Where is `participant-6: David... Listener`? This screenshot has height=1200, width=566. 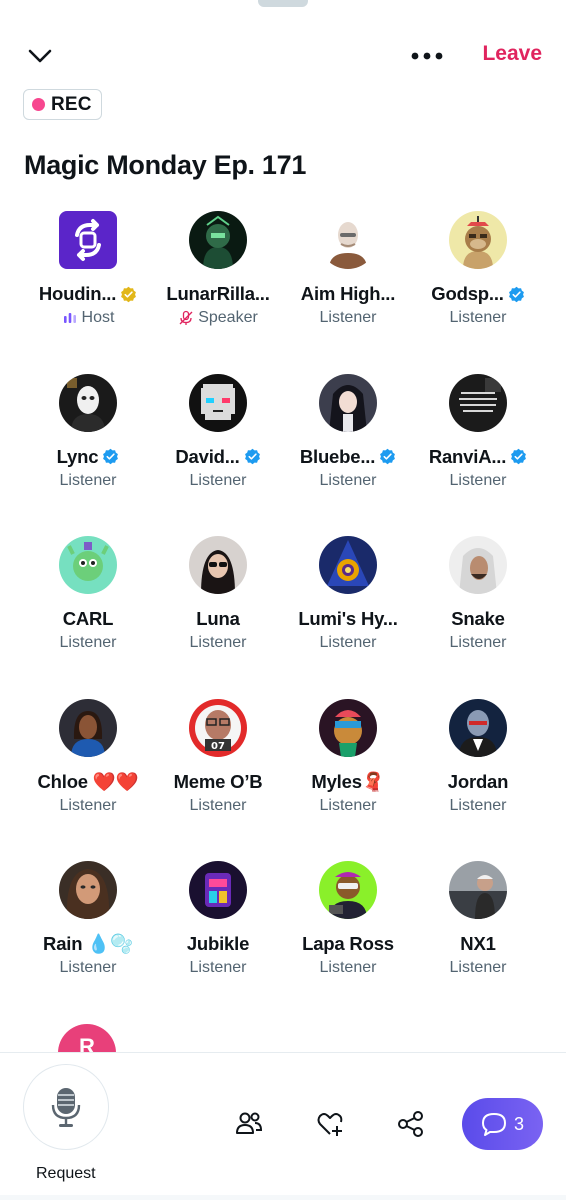
participant-6: David... Listener is located at coordinates (218, 455).